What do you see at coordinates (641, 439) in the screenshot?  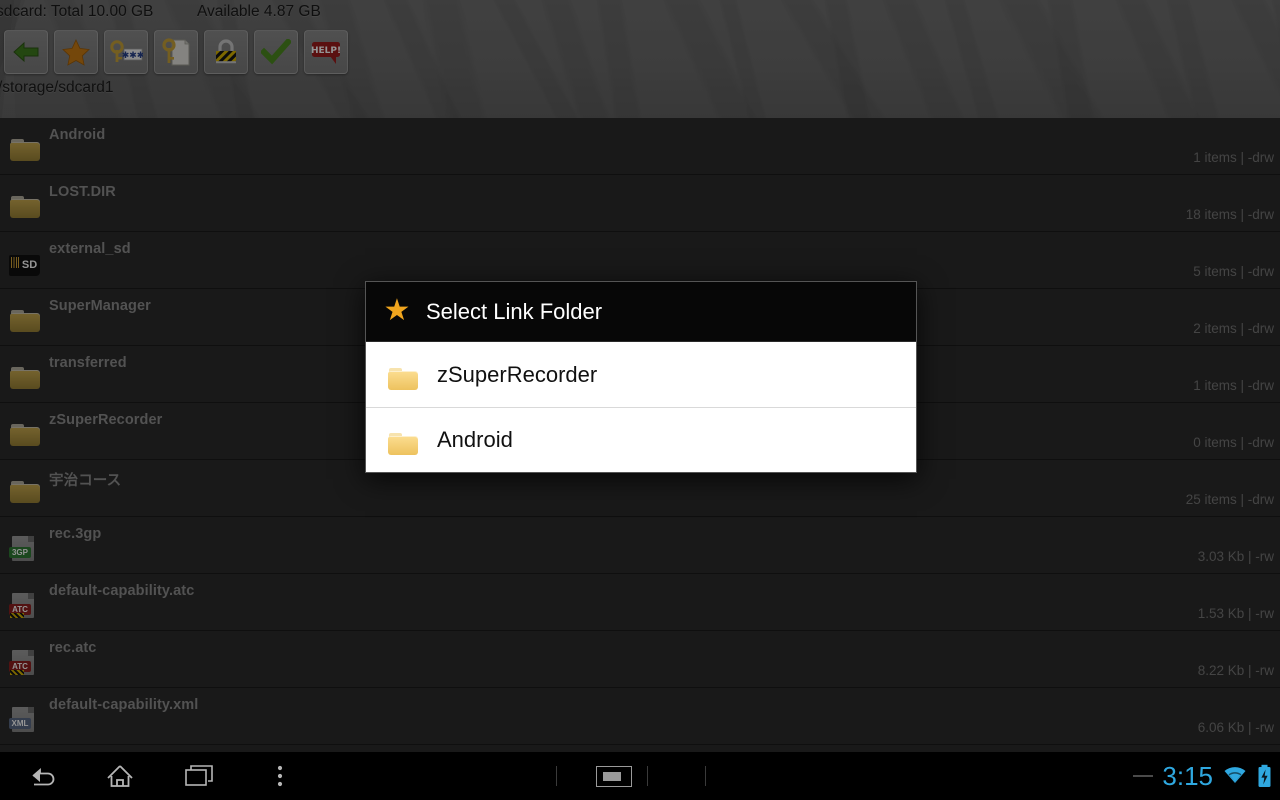 I see `dialog-folder-item: Android` at bounding box center [641, 439].